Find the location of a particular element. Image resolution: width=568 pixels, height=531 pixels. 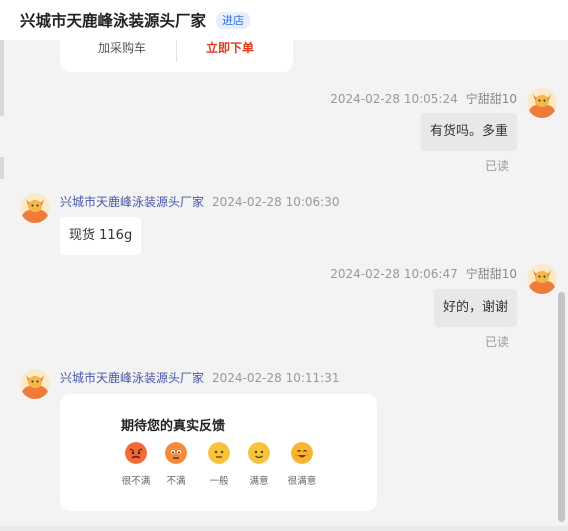

feedback-option-label: 满意 is located at coordinates (259, 481).